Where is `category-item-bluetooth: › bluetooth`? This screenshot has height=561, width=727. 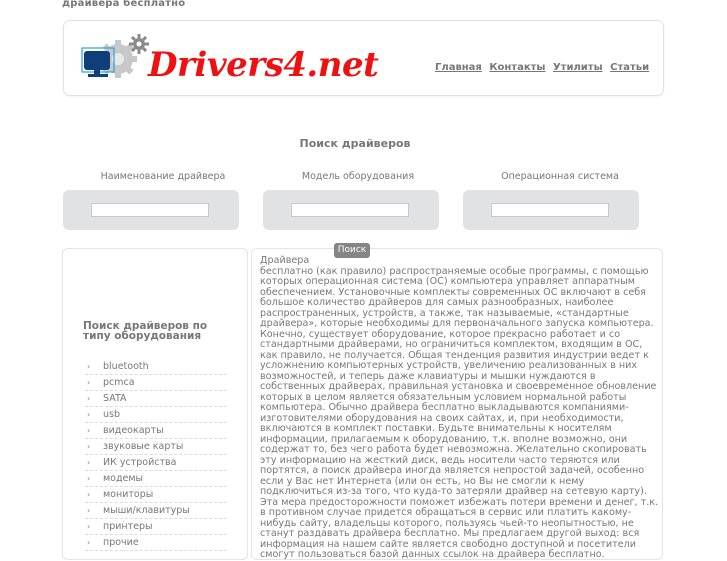
category-item-bluetooth: › bluetooth is located at coordinates (156, 367).